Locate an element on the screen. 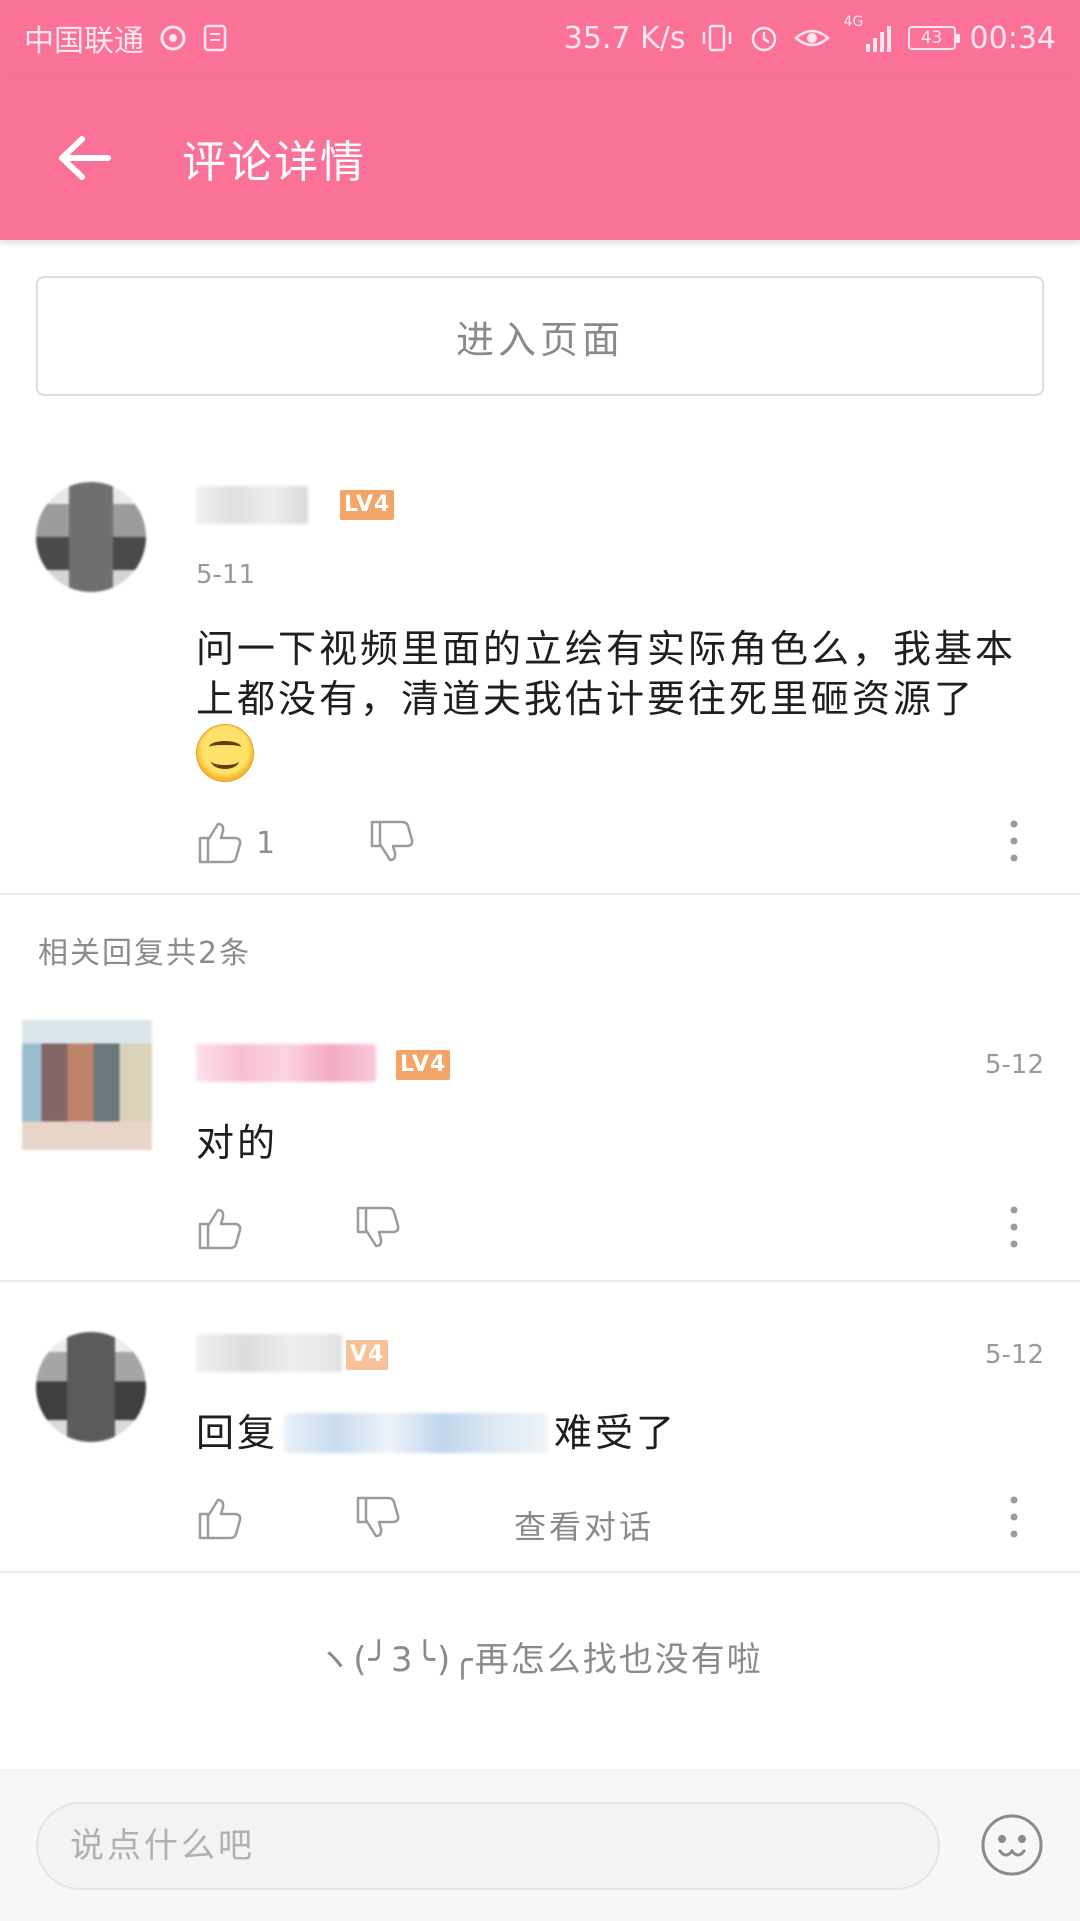  back-button is located at coordinates (85, 158).